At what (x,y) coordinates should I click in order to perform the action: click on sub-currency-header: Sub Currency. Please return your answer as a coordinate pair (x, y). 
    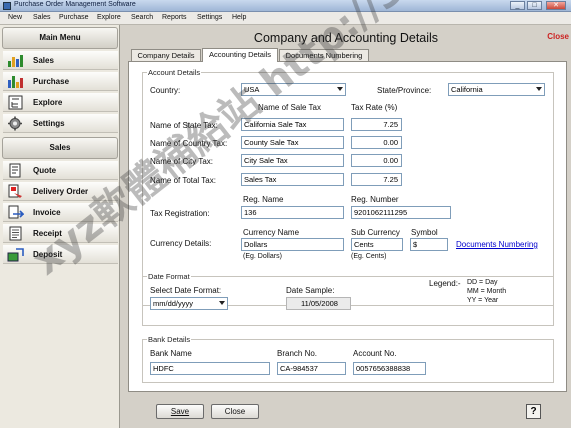
    Looking at the image, I should click on (375, 232).